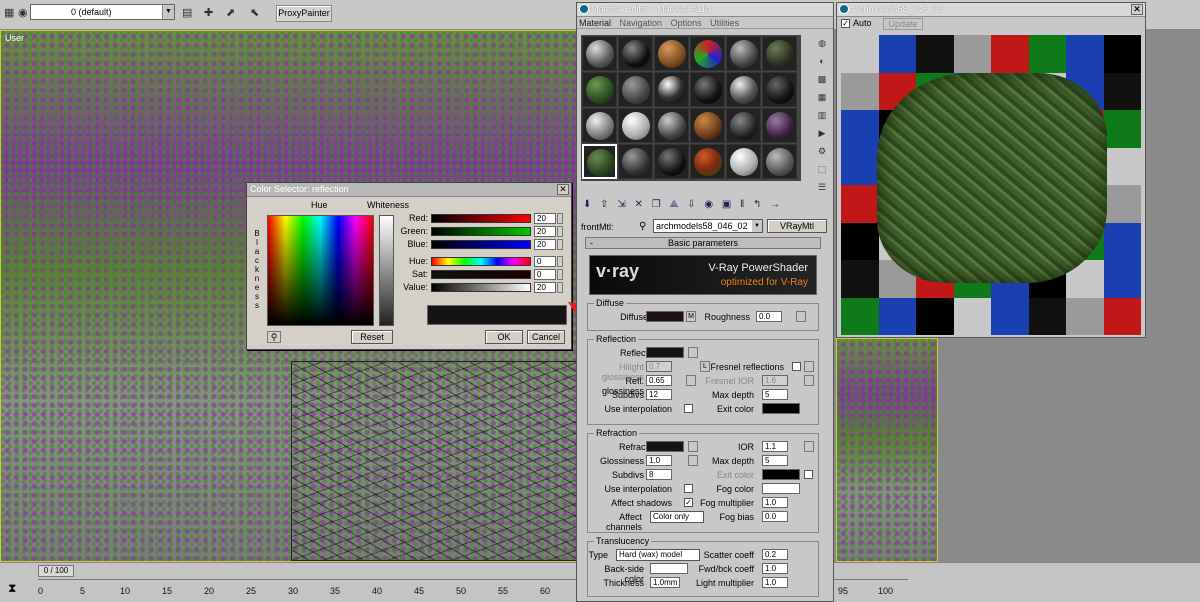  I want to click on refract-map-button, so click(693, 446).